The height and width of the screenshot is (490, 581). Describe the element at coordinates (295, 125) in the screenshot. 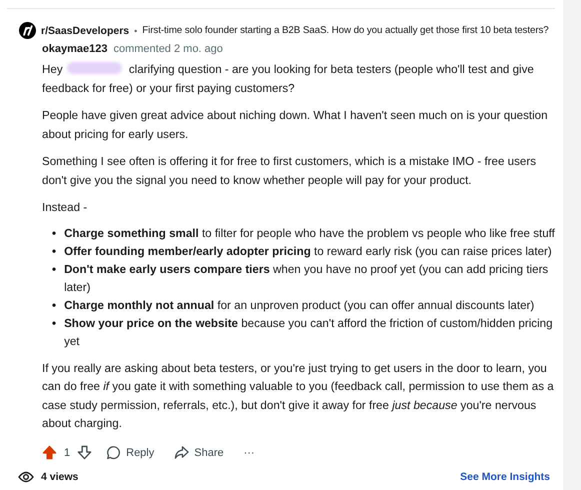

I see `comment-paragraph: People have given great advice about niching down. What I haven't seen much on is your question about pricing for early users.` at that location.